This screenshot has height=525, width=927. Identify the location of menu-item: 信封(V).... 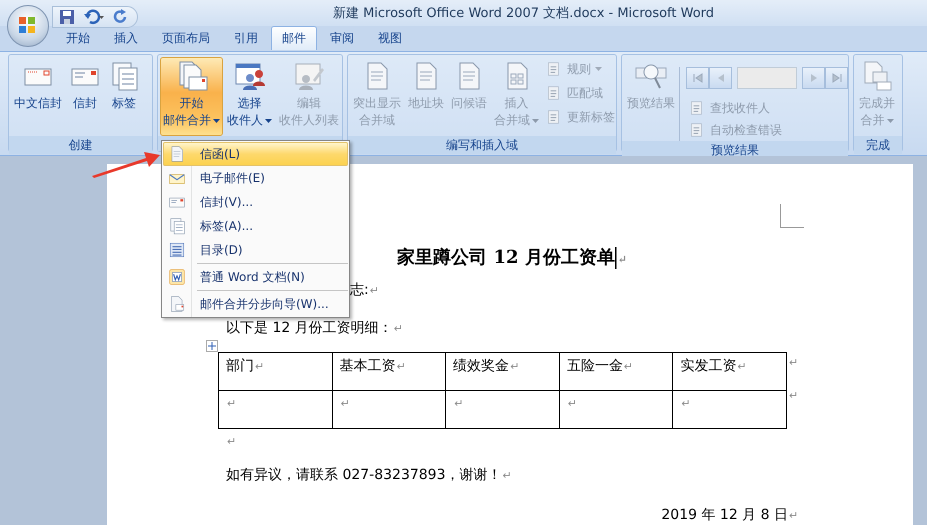
(255, 202).